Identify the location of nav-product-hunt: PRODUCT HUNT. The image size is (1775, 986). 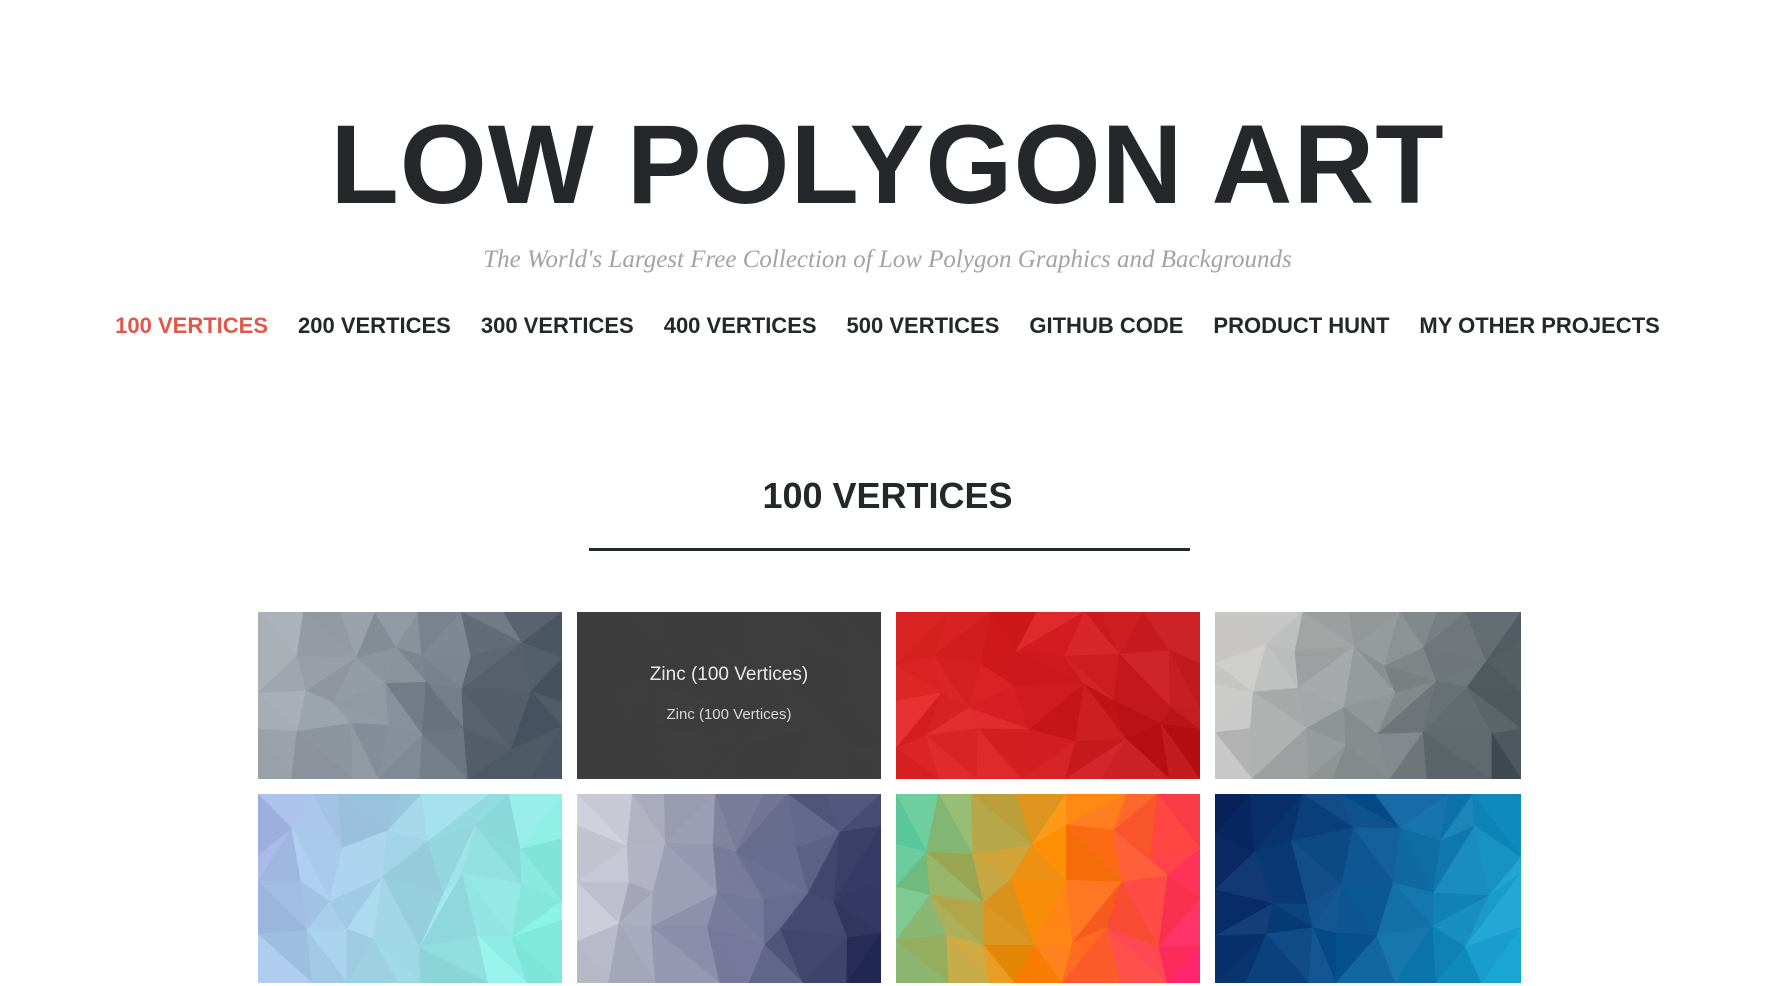
(1301, 326).